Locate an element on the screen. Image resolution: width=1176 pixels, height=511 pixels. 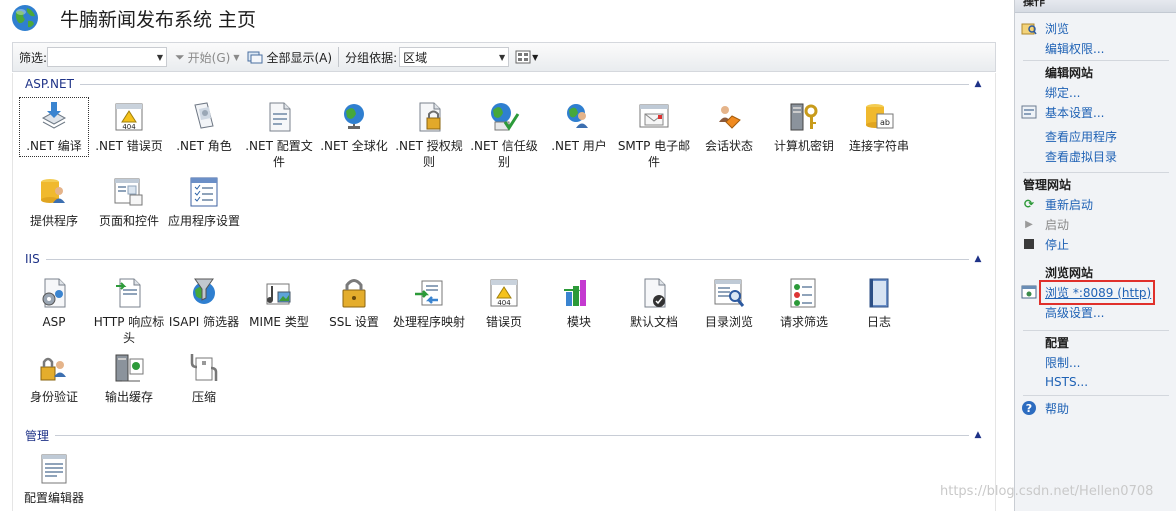
view-apps-action: 查看应用程序 is located at coordinates (1095, 136).